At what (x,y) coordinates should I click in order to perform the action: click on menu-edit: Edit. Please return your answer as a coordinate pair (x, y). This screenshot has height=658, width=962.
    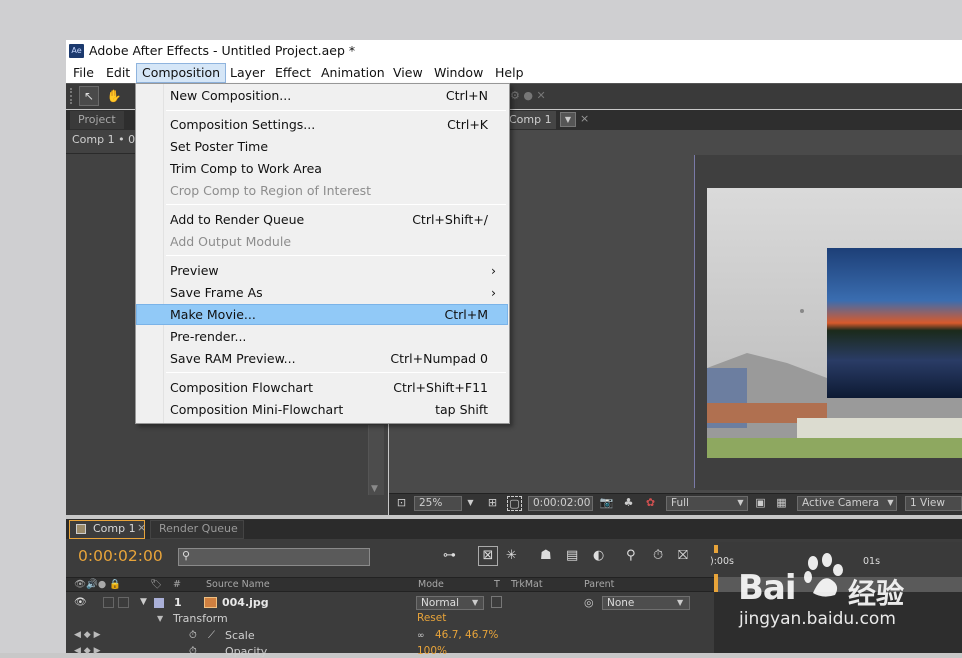
    Looking at the image, I should click on (118, 73).